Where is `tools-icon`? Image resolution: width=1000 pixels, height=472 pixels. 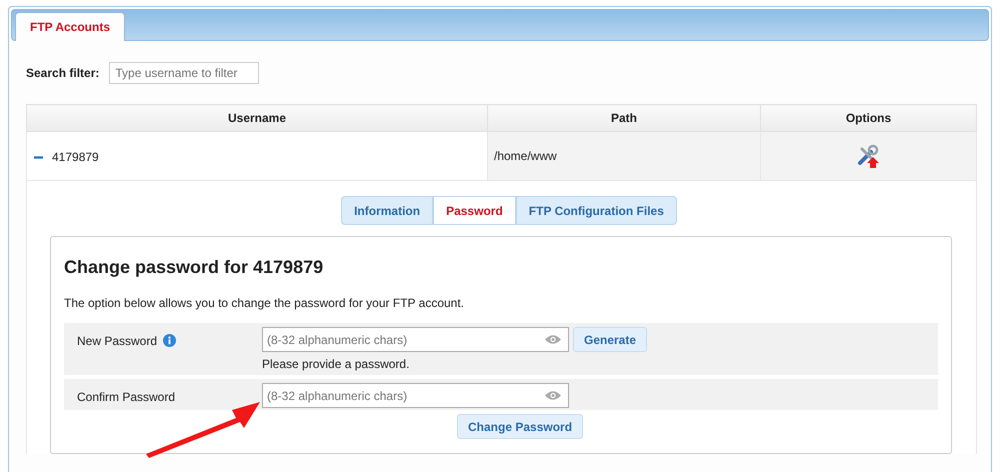 tools-icon is located at coordinates (868, 156).